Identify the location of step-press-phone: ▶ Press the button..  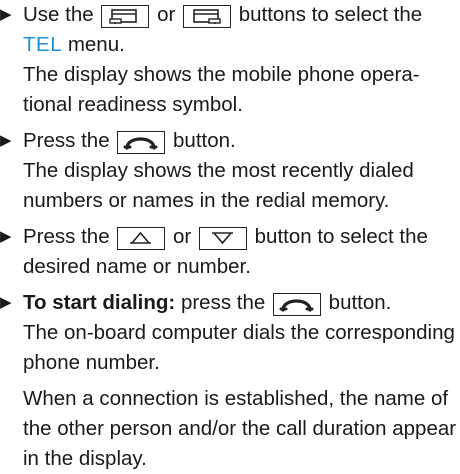
(230, 141).